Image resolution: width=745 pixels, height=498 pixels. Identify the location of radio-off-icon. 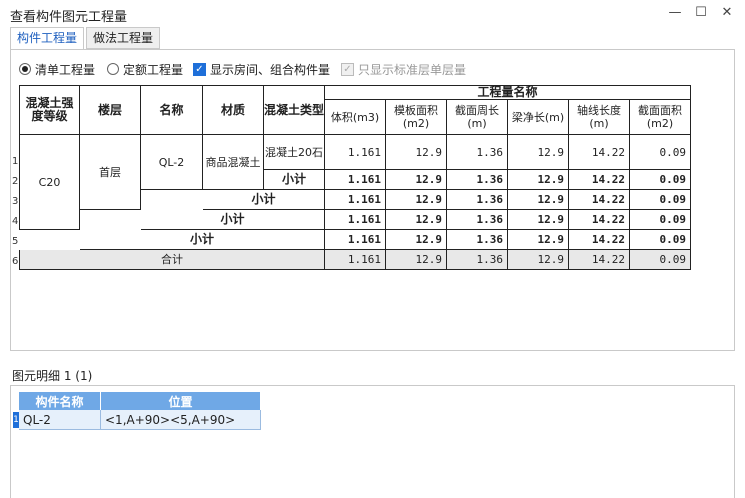
(113, 69).